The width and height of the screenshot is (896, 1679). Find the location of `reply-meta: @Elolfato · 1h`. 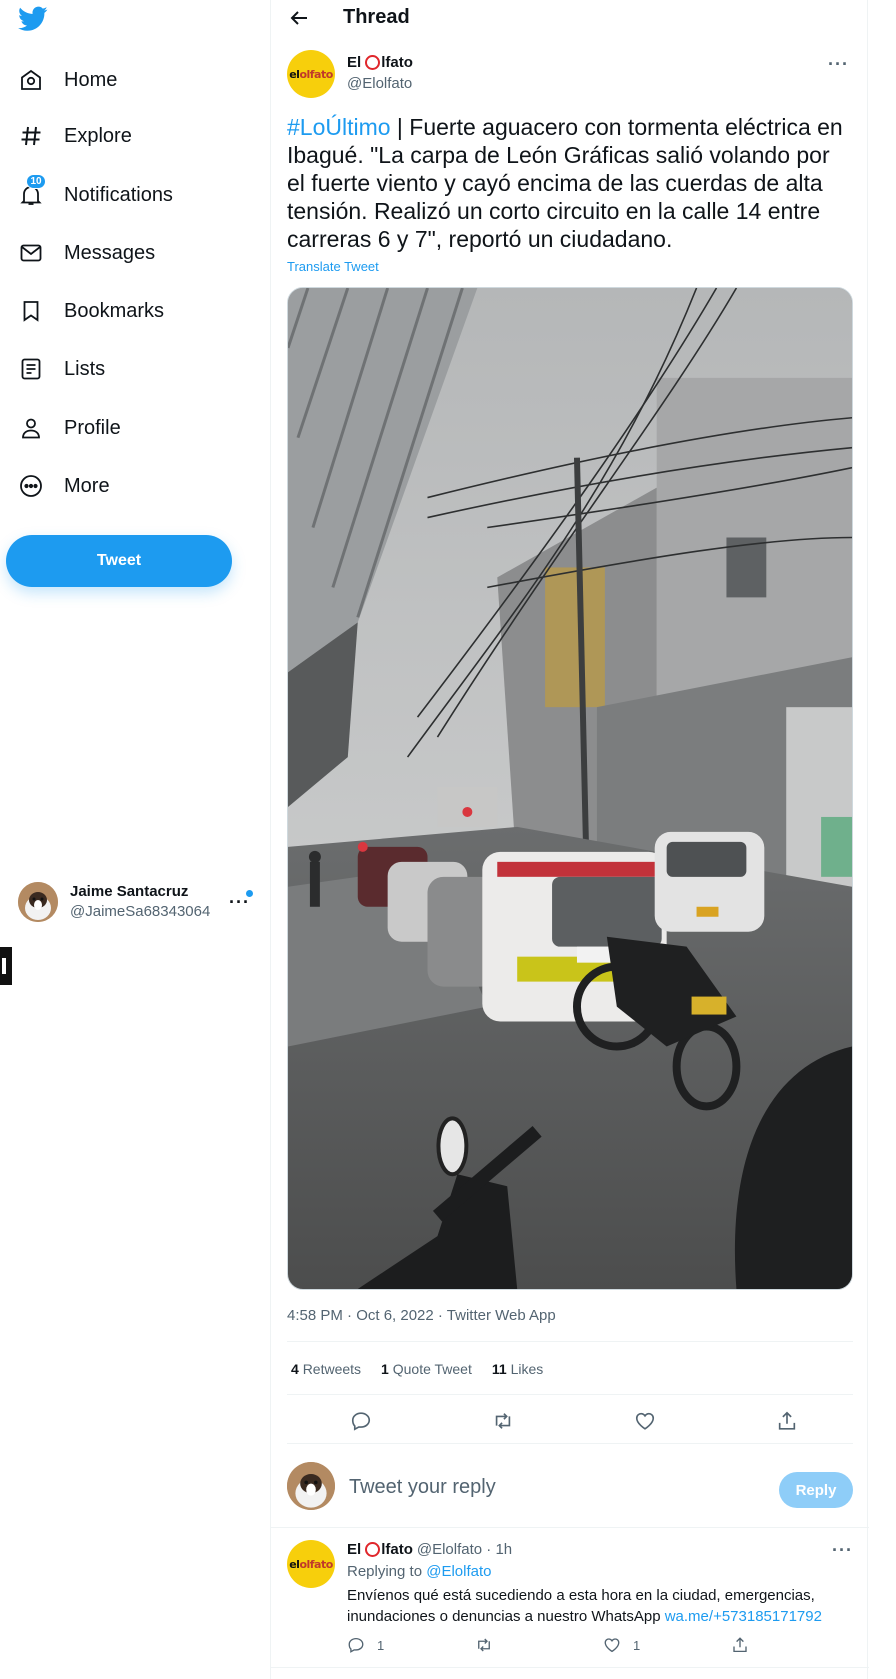

reply-meta: @Elolfato · 1h is located at coordinates (464, 1549).